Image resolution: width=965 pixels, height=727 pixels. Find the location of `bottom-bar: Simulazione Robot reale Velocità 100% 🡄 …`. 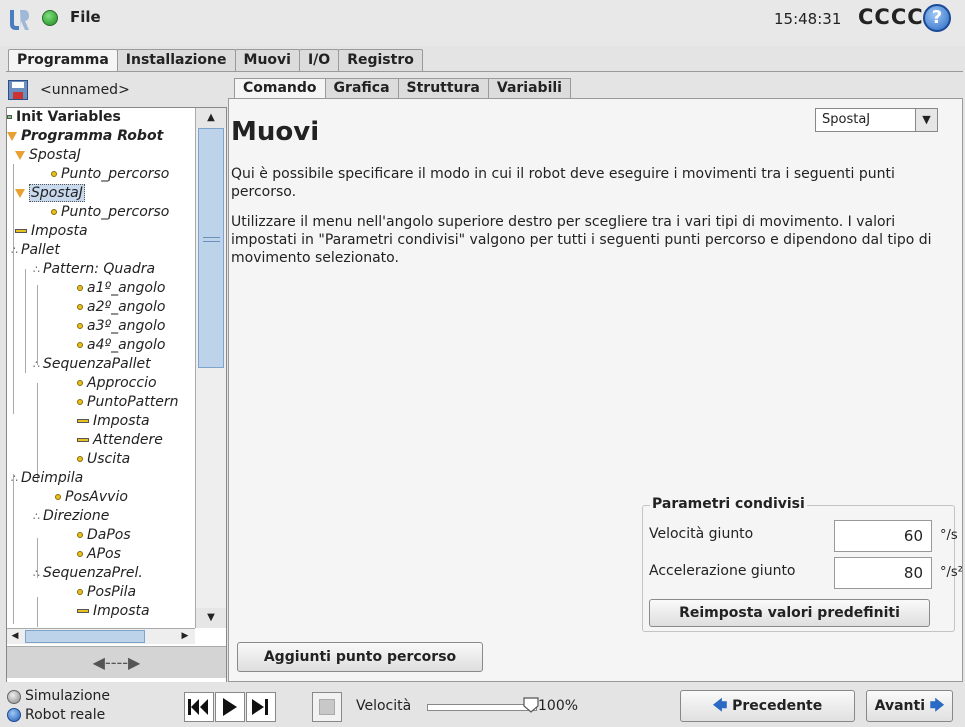

bottom-bar: Simulazione Robot reale Velocità 100% 🡄 … is located at coordinates (482, 704).